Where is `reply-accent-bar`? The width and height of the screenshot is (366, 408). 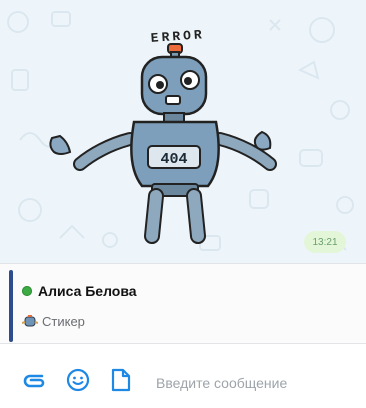 reply-accent-bar is located at coordinates (11, 306).